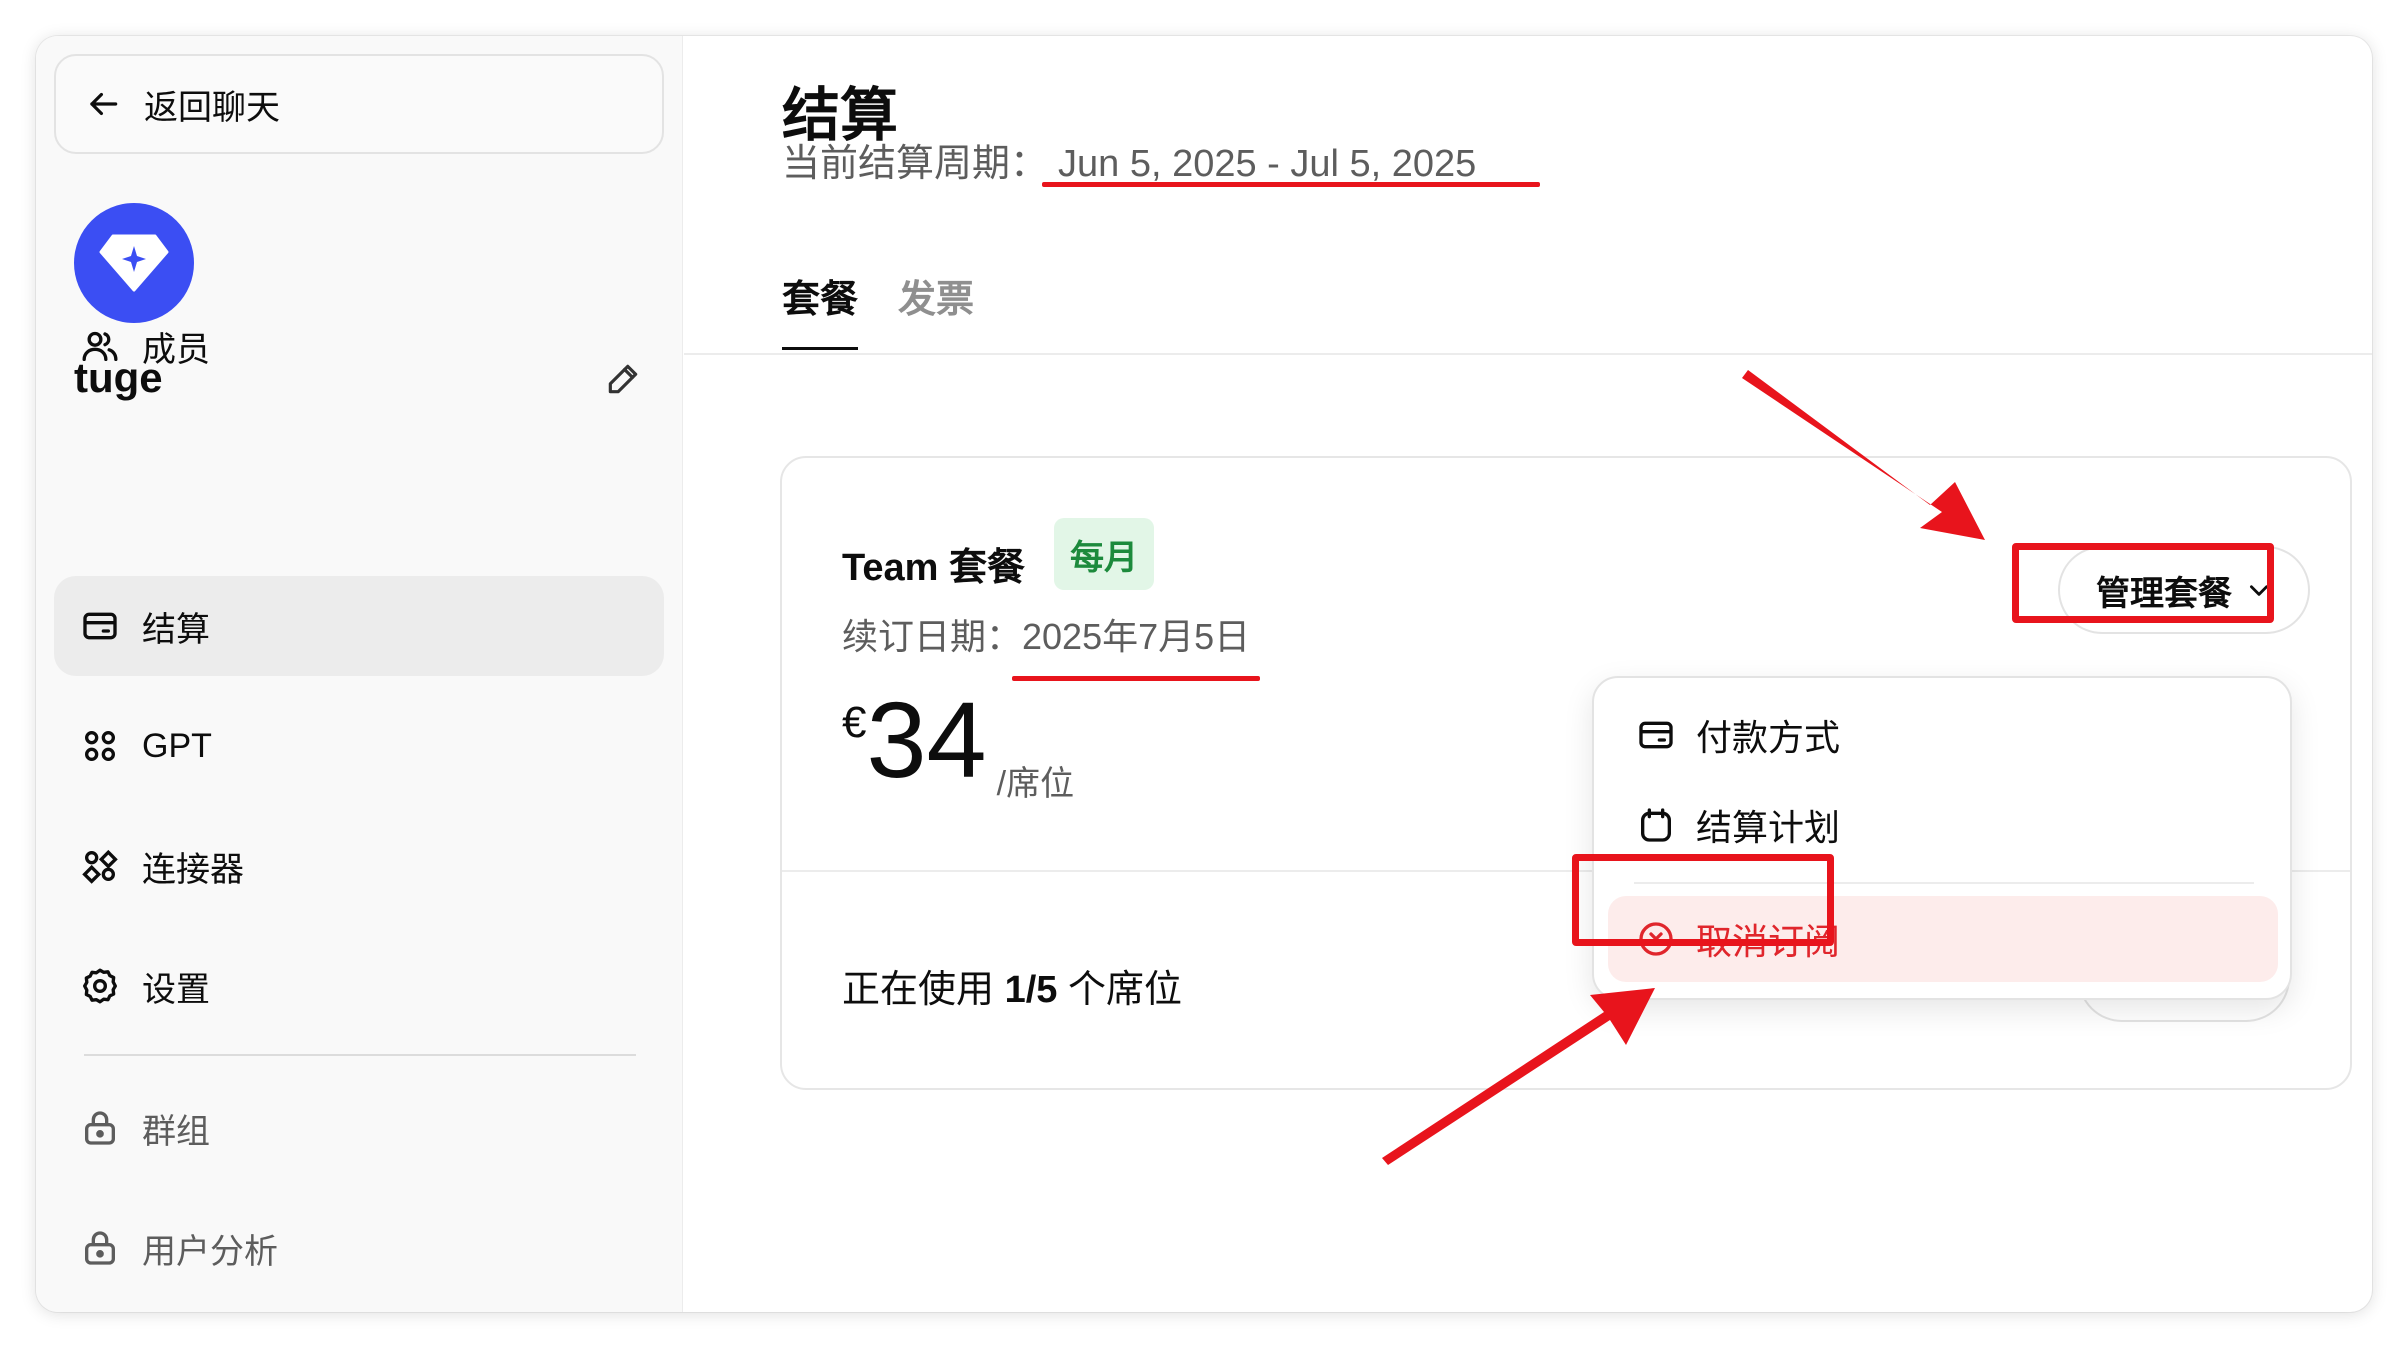 This screenshot has height=1348, width=2408. I want to click on menu-item-payment-method: 付款方式, so click(1943, 735).